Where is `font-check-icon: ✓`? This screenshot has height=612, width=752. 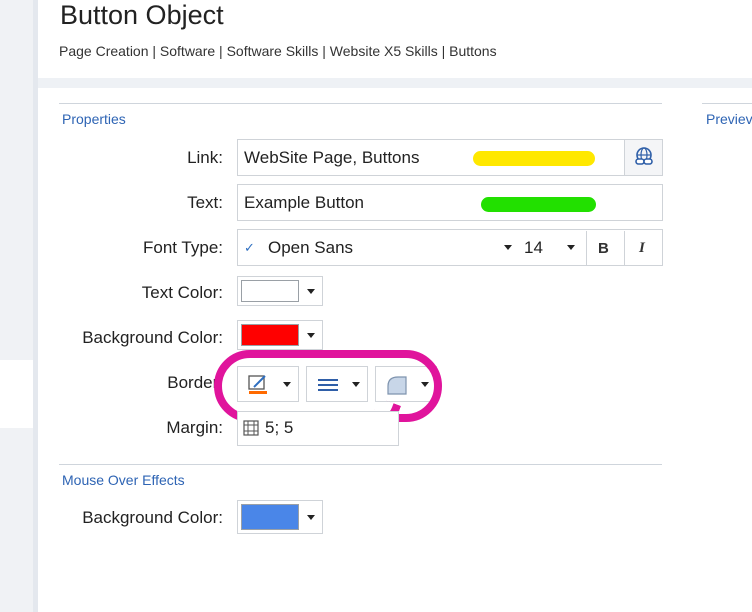
font-check-icon: ✓ is located at coordinates (249, 247).